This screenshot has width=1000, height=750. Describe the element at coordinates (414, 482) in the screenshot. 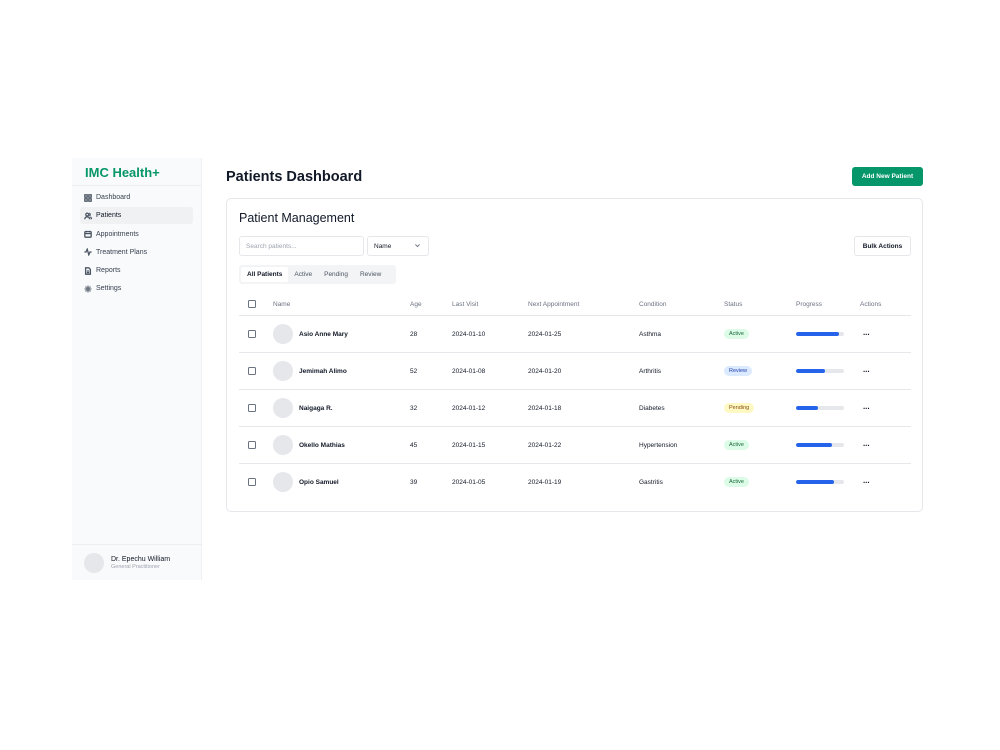

I see `age-cell: 39` at that location.